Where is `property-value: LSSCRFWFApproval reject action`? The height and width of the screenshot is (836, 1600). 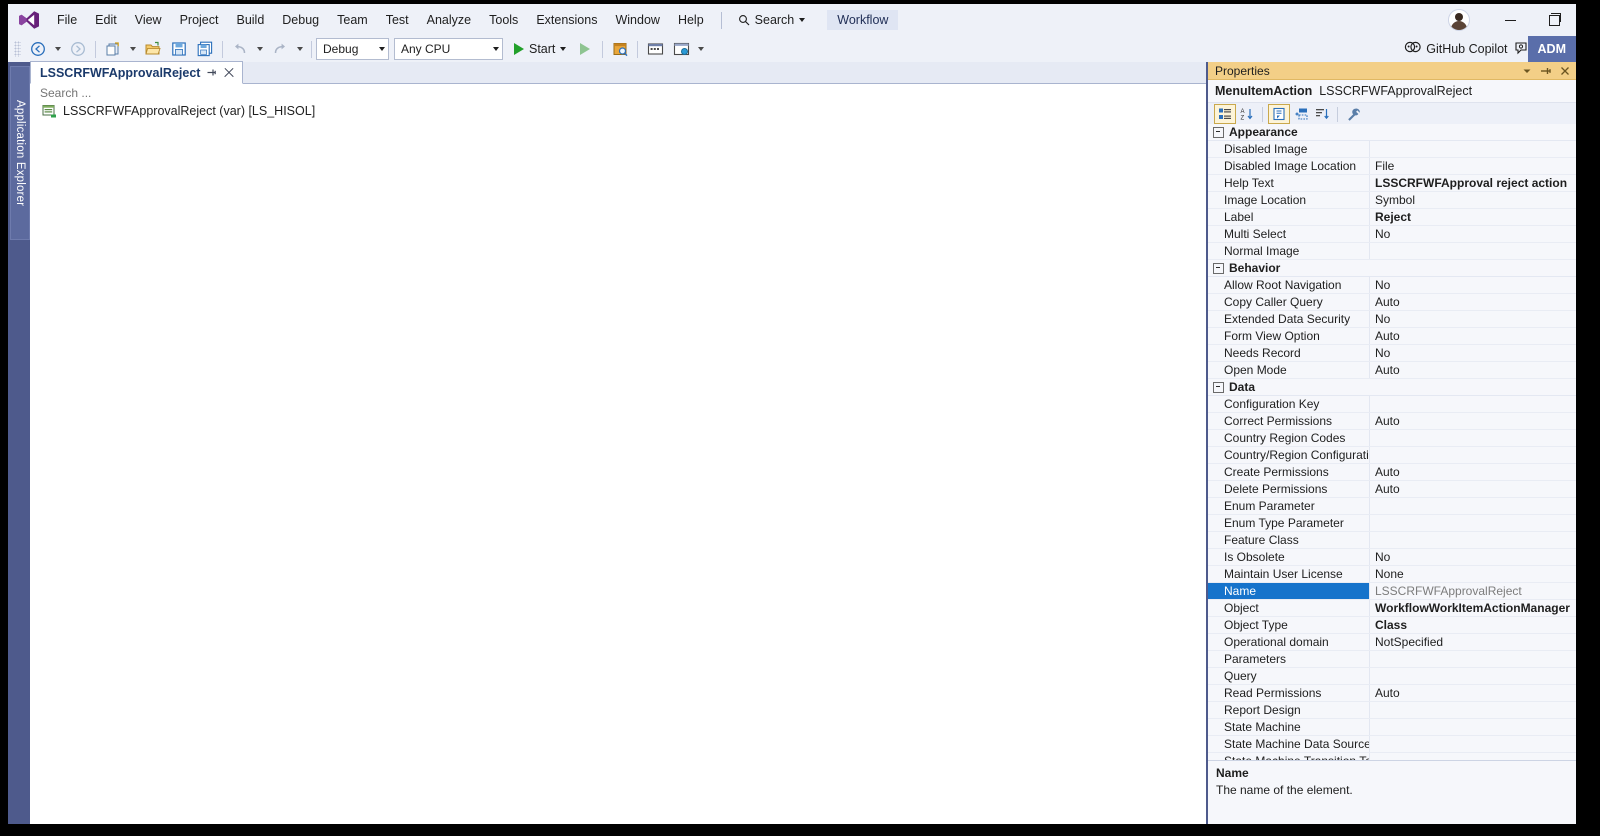
property-value: LSSCRFWFApproval reject action is located at coordinates (1473, 183).